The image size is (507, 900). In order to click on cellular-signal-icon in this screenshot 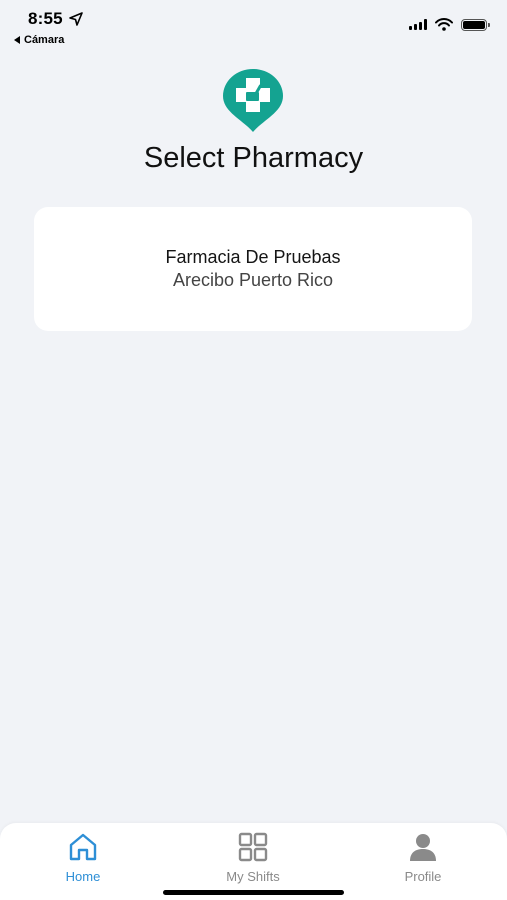, I will do `click(418, 24)`.